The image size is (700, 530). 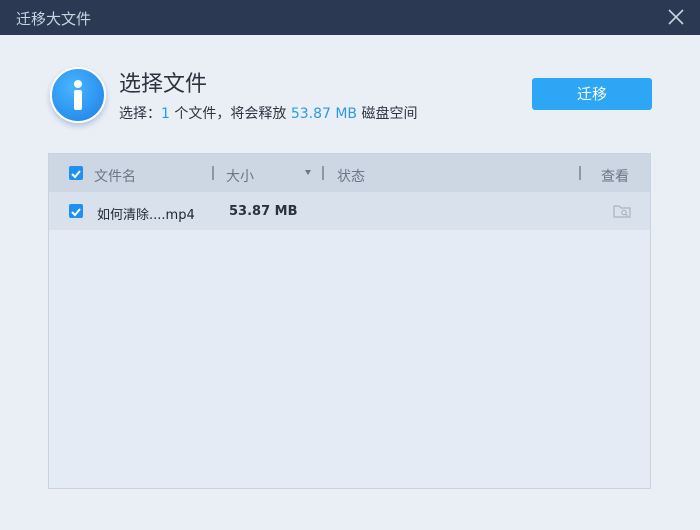 I want to click on column-header-status: 状态, so click(x=351, y=176).